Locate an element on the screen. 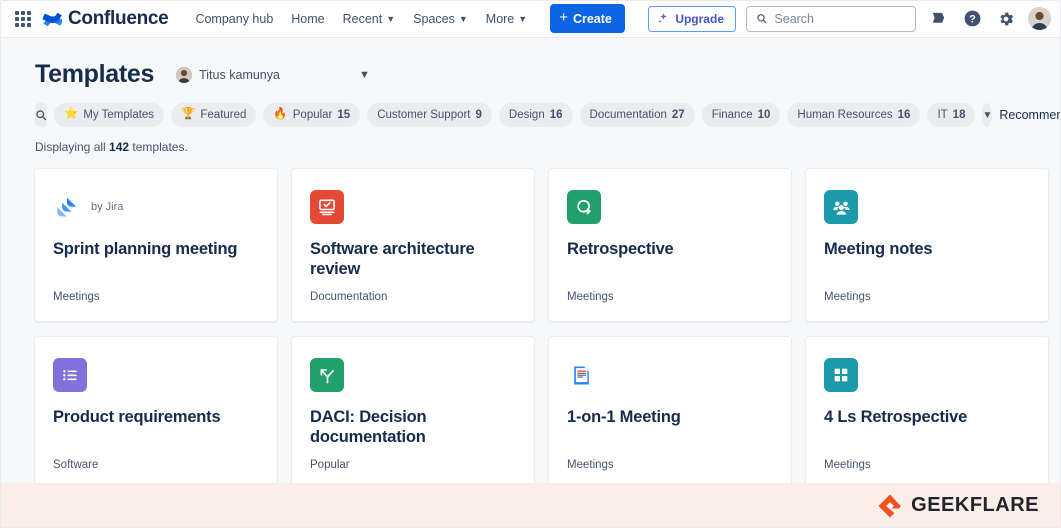 This screenshot has width=1061, height=528. filter-chip-label: Human Resources is located at coordinates (845, 115).